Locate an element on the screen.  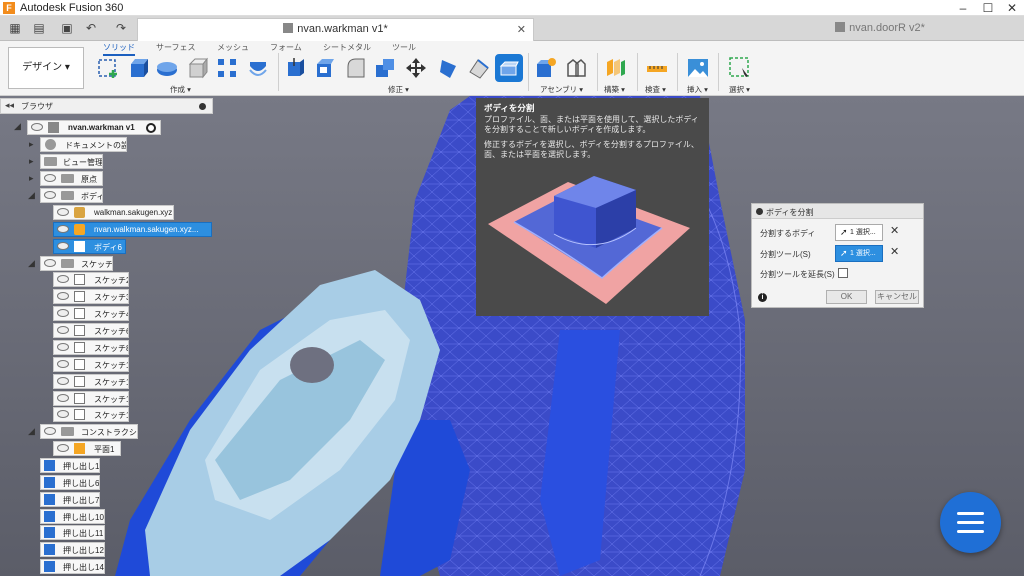
chamfer-icon is located at coordinates (356, 68).